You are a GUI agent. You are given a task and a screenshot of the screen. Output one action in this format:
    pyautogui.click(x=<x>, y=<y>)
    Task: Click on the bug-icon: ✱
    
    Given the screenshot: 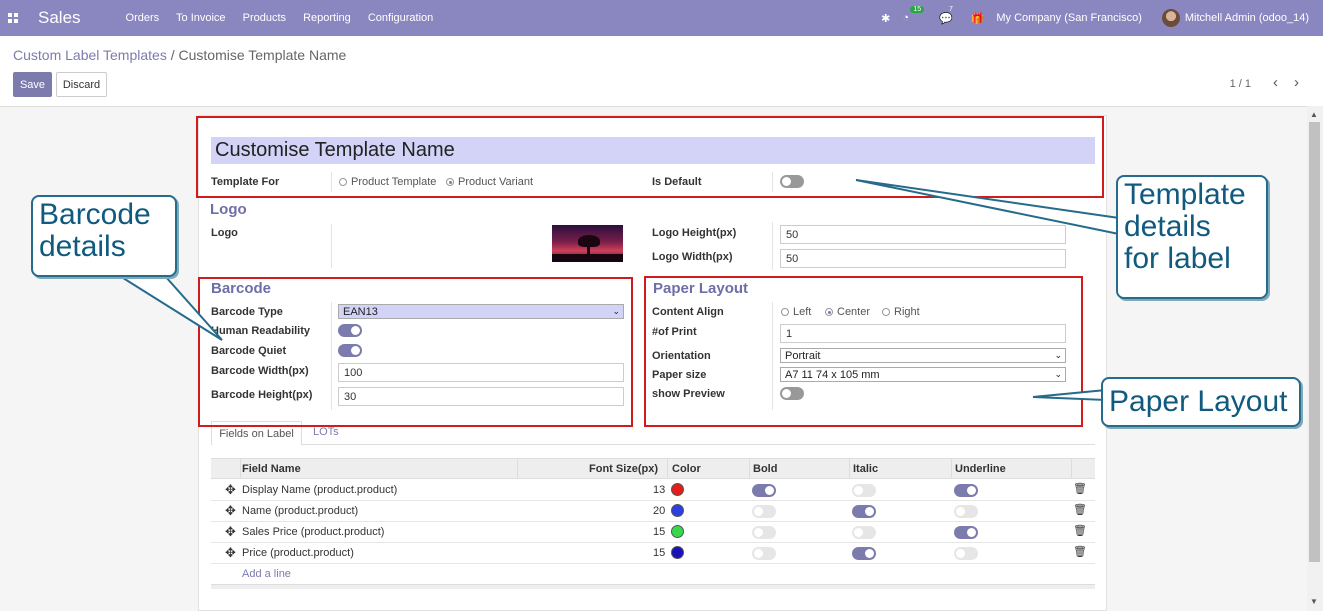 What is the action you would take?
    pyautogui.click(x=885, y=18)
    